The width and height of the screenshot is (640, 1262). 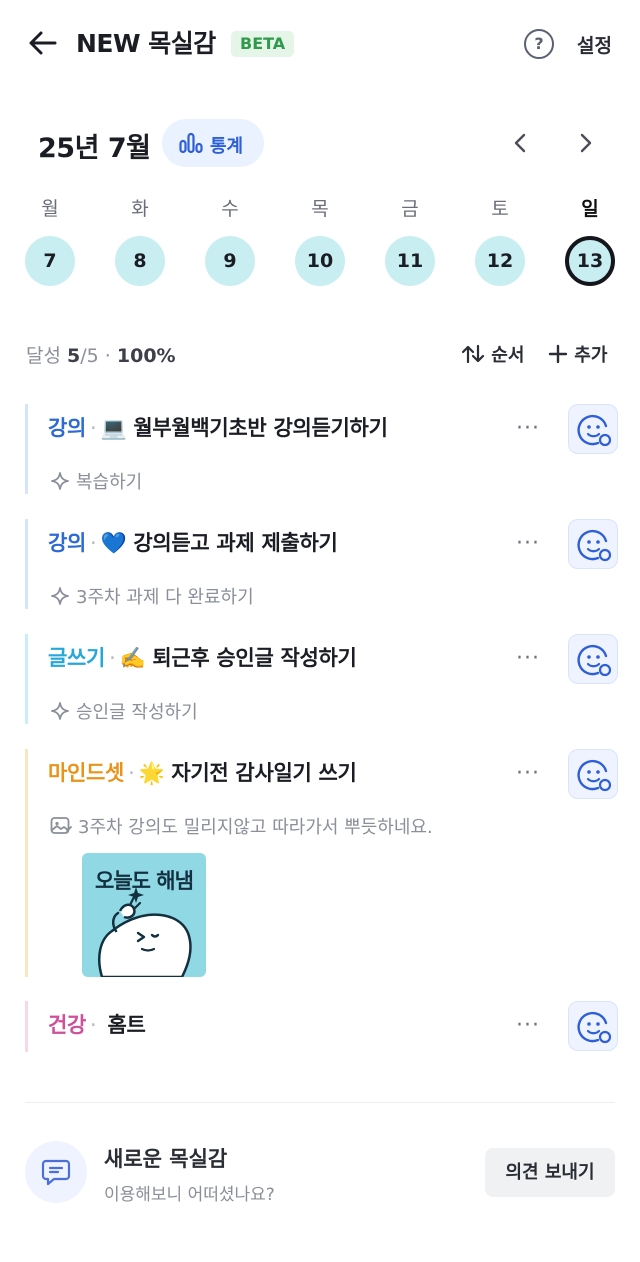 I want to click on task-category: 마인드셋, so click(x=86, y=773).